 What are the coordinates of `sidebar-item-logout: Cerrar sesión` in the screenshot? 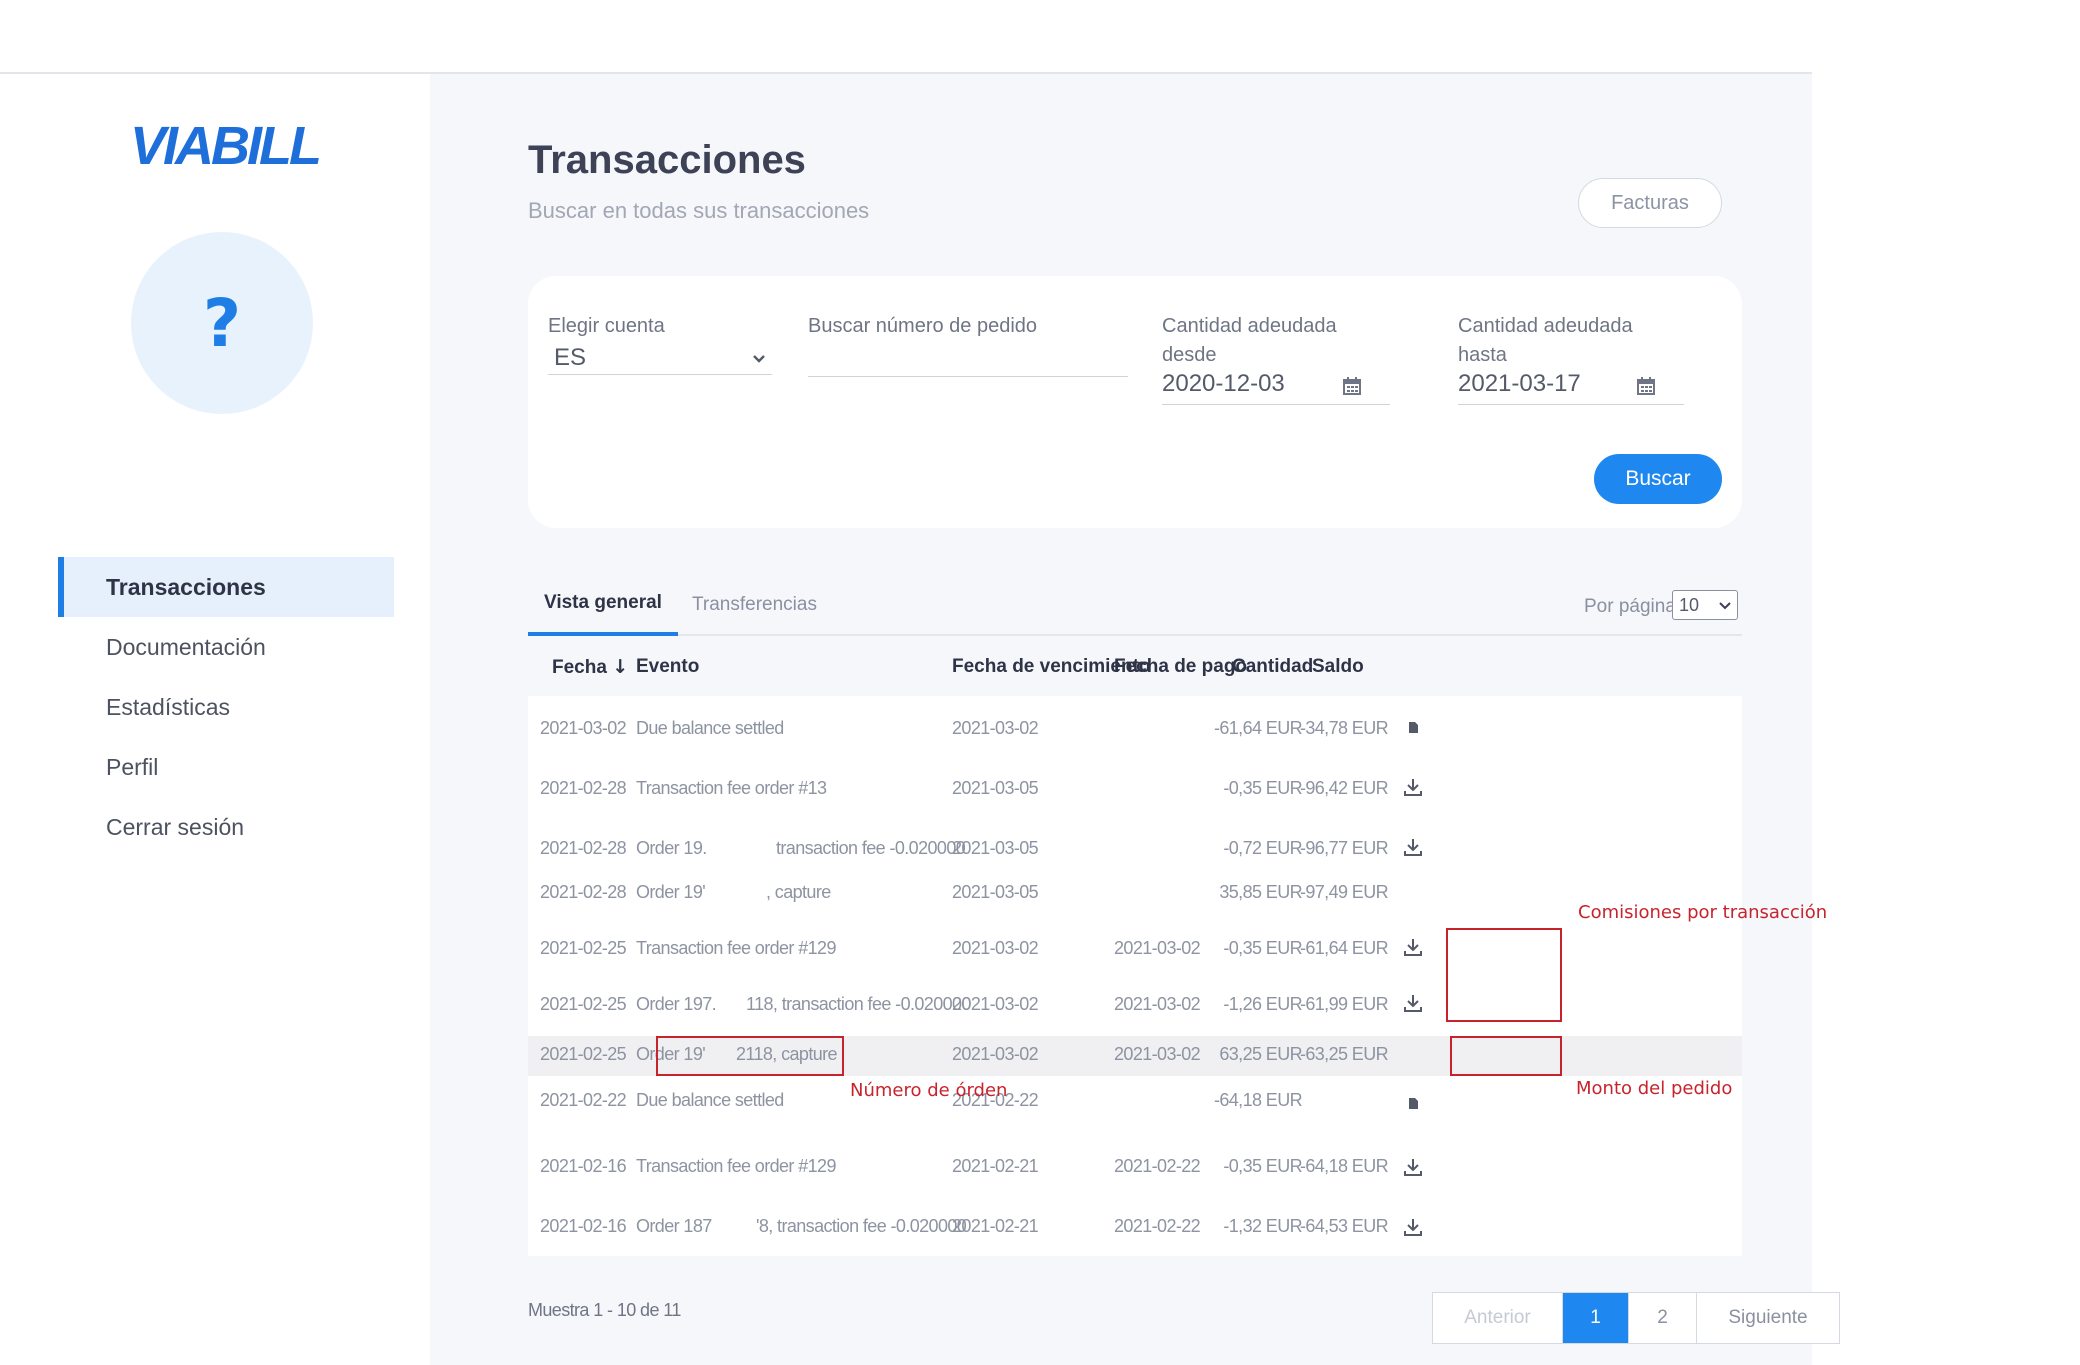 It's located at (226, 827).